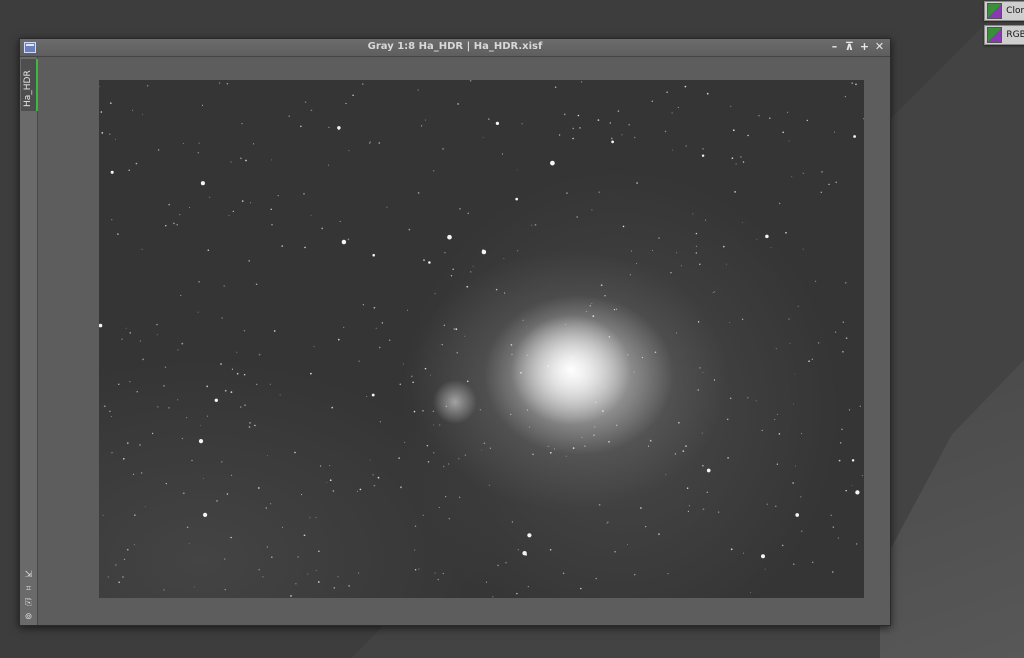 The width and height of the screenshot is (1024, 658). What do you see at coordinates (849, 47) in the screenshot?
I see `shade-button: ⊼` at bounding box center [849, 47].